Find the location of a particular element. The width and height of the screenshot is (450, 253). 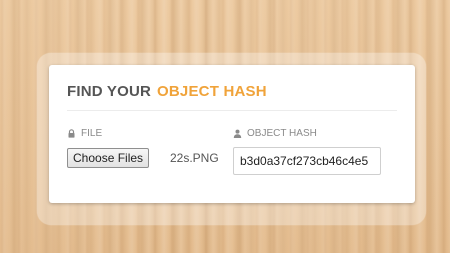

hash-label-text: OBJECT HASH is located at coordinates (282, 133).